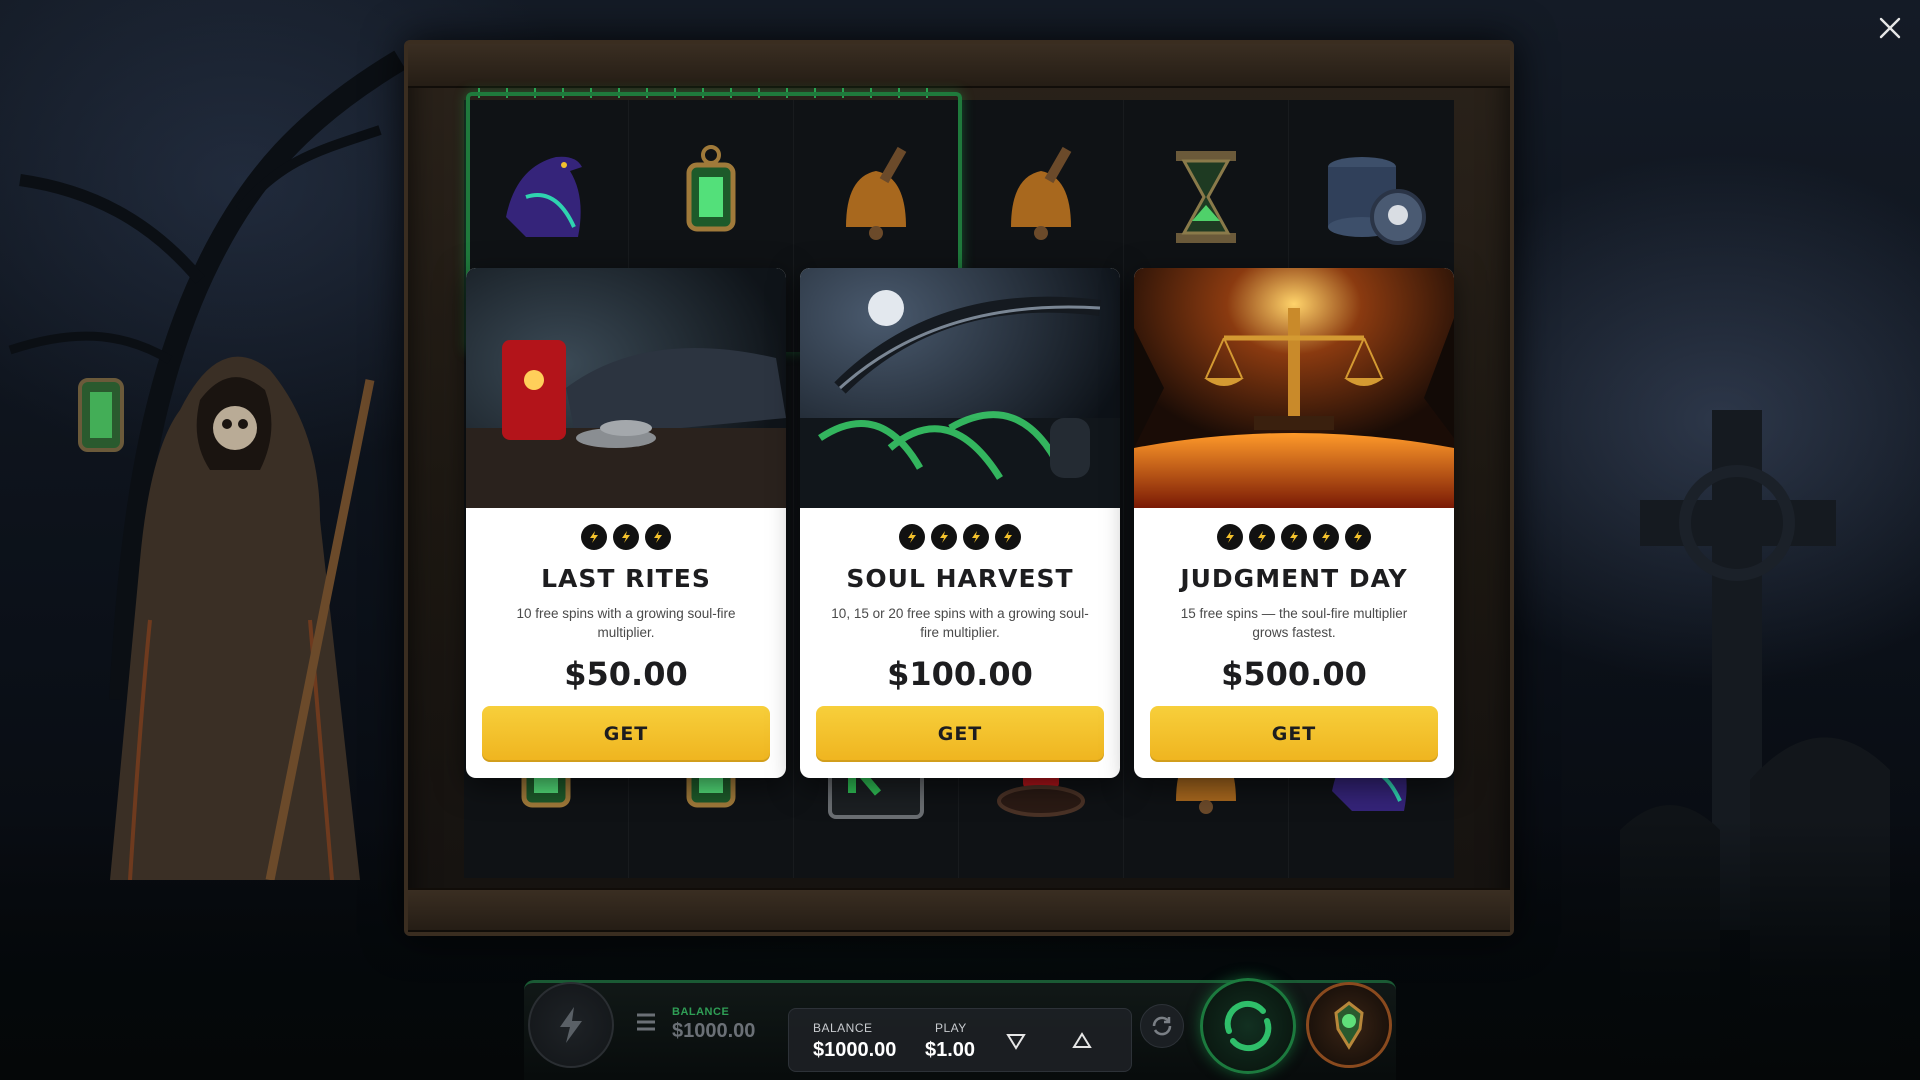 This screenshot has height=1080, width=1920. I want to click on offer-price: $500.00, so click(1294, 674).